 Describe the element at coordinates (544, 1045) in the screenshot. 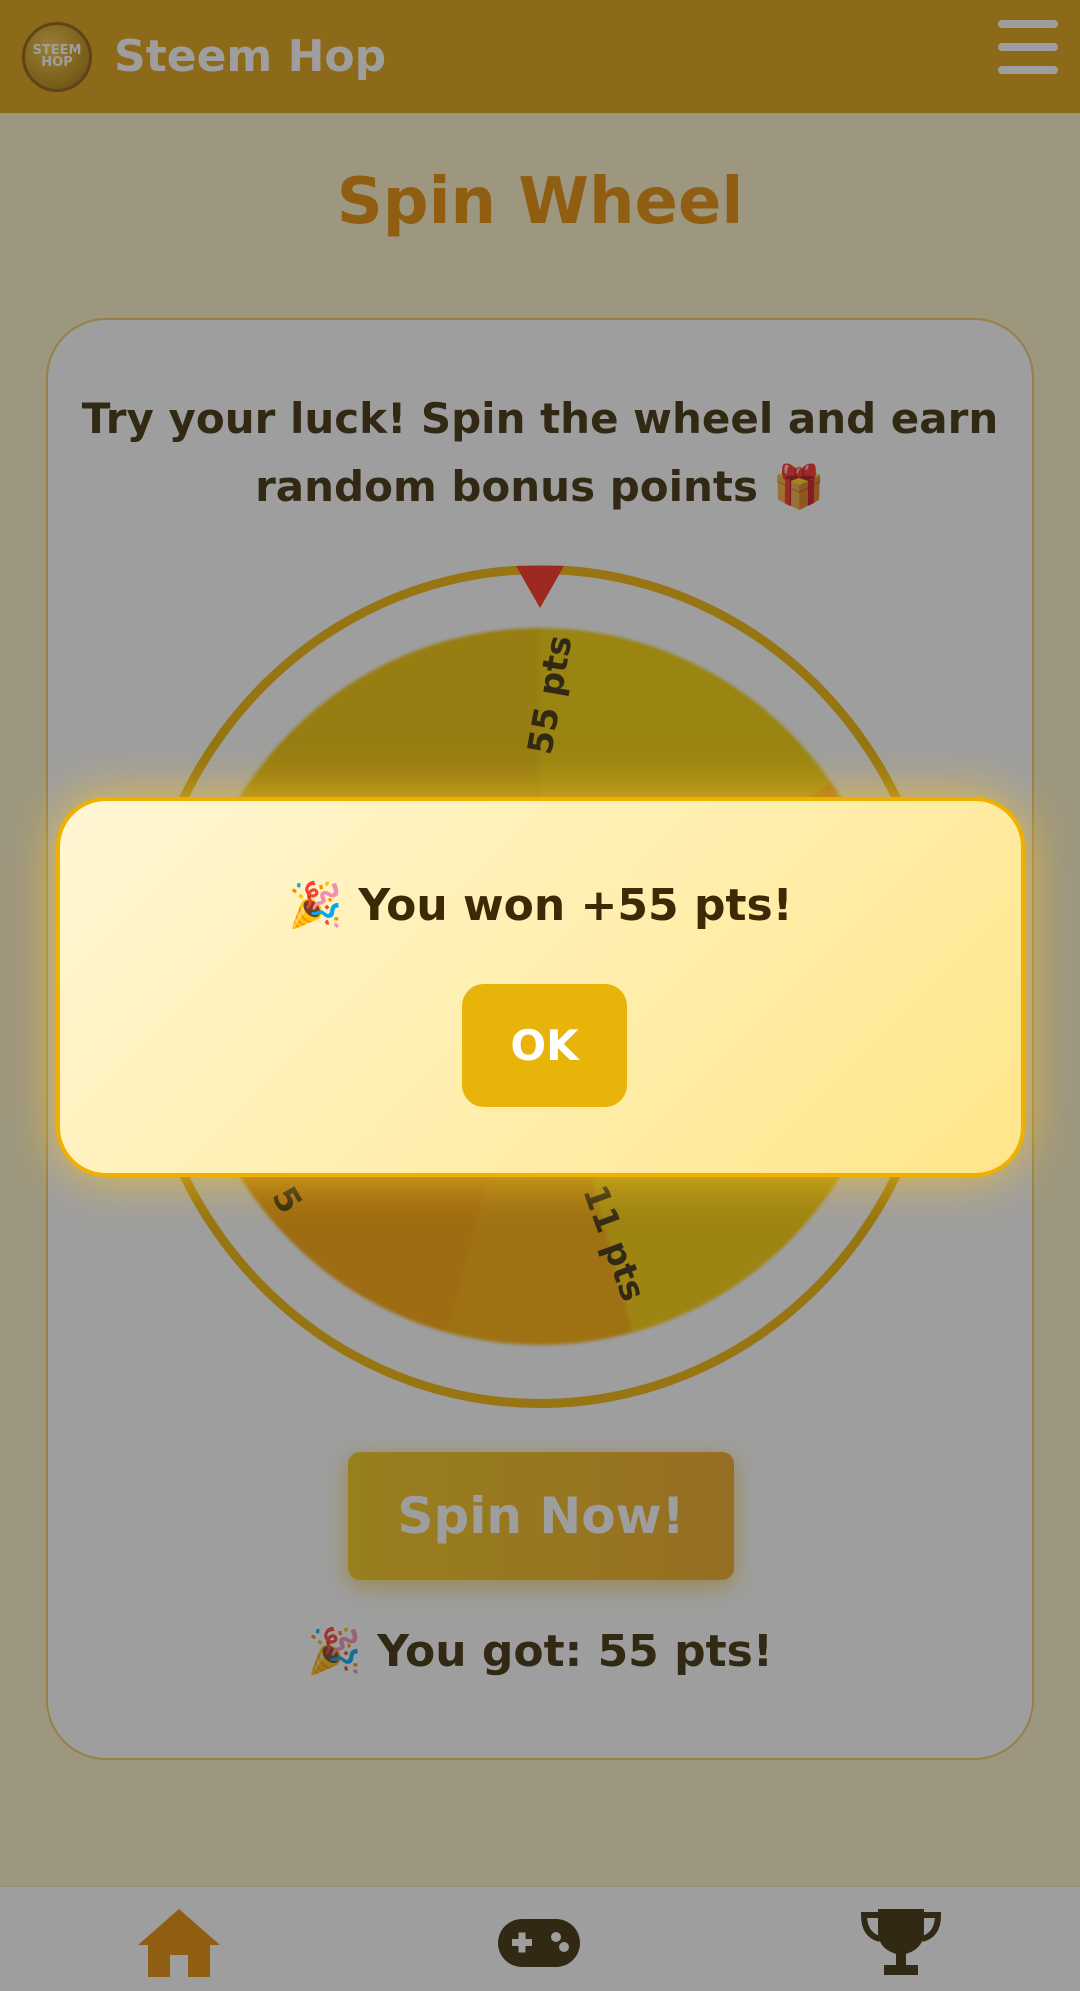

I see `ok-button: OK` at that location.